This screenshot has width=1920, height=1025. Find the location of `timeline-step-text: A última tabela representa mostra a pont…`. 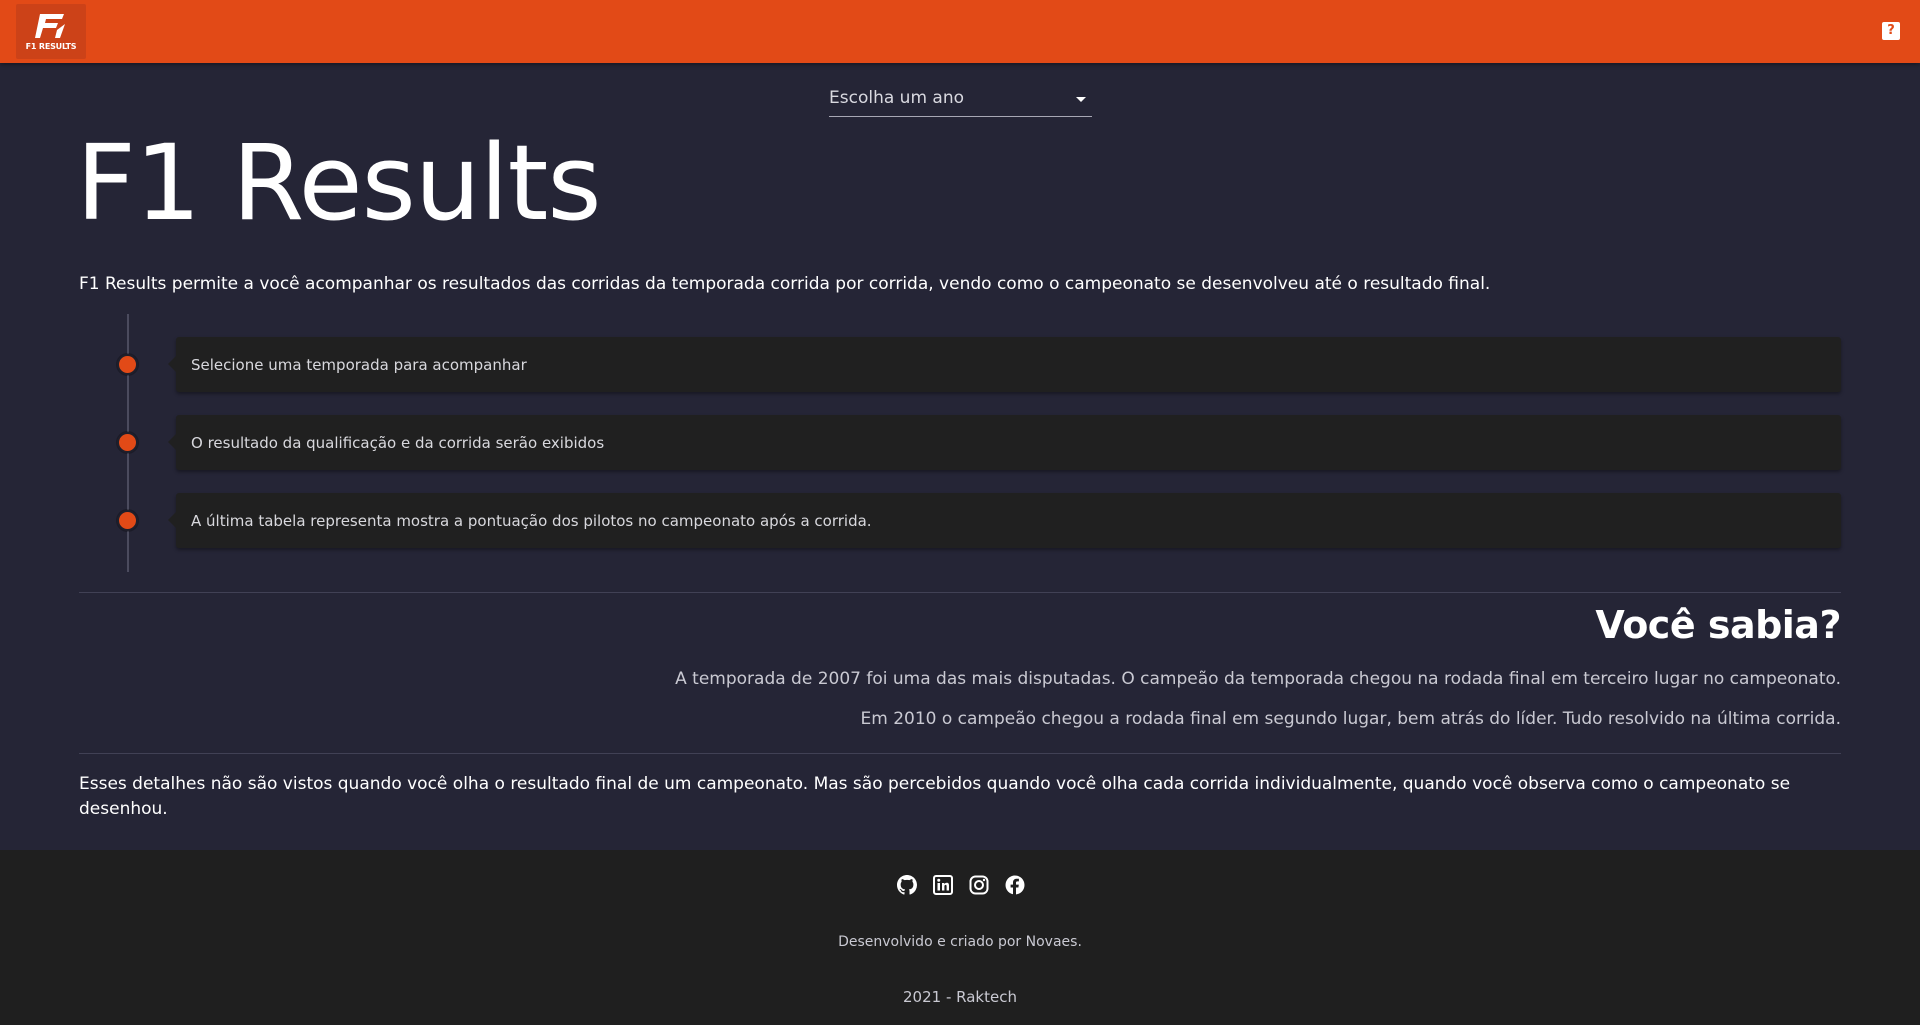

timeline-step-text: A última tabela representa mostra a pont… is located at coordinates (531, 520).